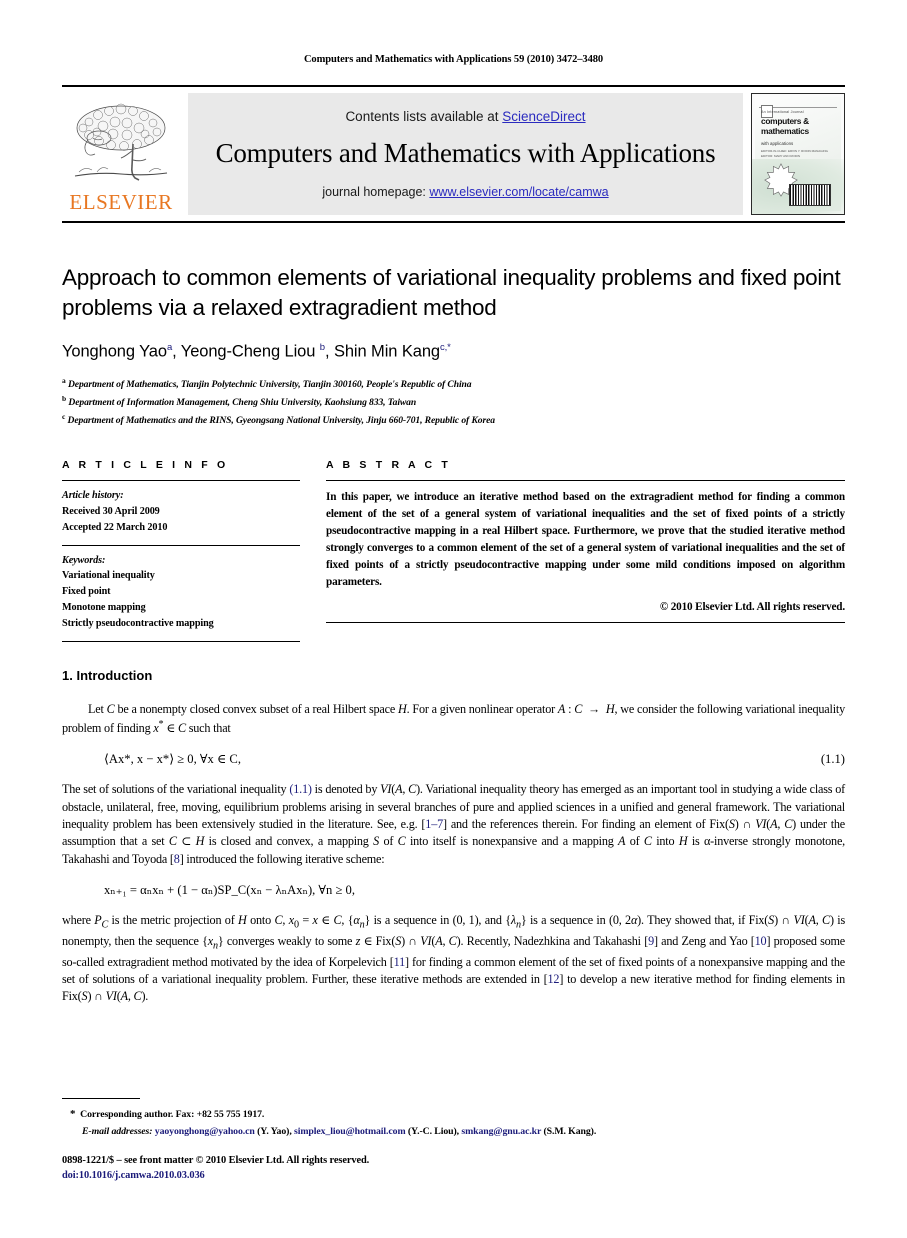 The height and width of the screenshot is (1238, 907). Describe the element at coordinates (172, 759) in the screenshot. I see `equation-1-1: ⟨Ax*, x − x*⟩ ≥ 0, ∀x ∈ C,` at that location.